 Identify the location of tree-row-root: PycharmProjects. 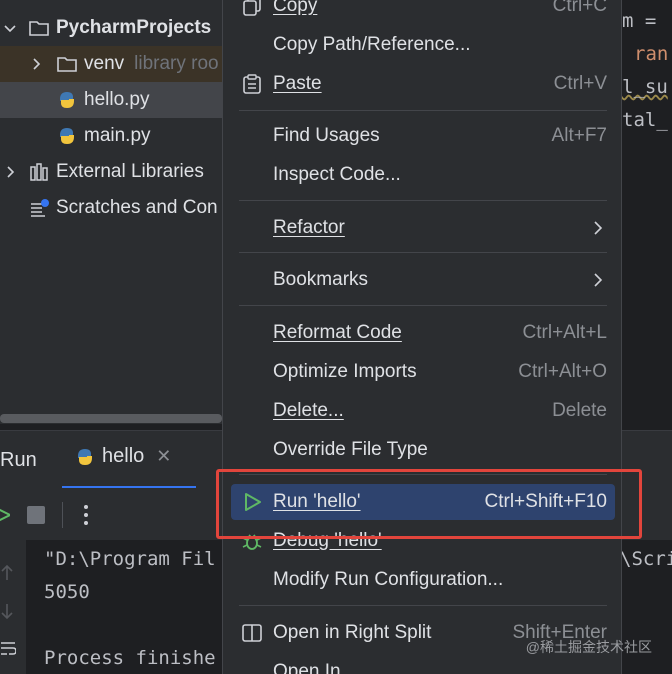
(111, 28).